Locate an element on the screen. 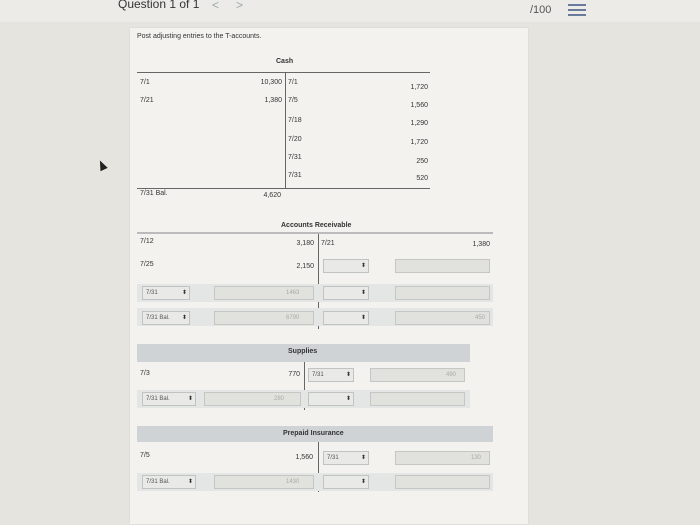  cash-right-amount: 520 is located at coordinates (422, 178).